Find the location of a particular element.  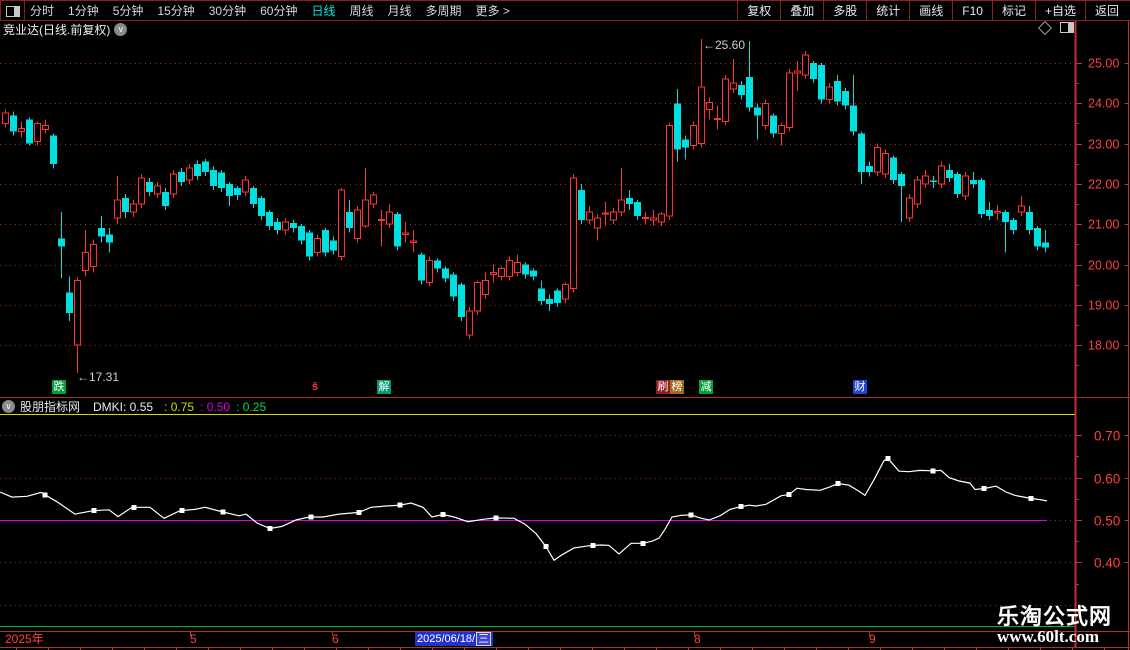

indicator-level-0.25: : 0.25 is located at coordinates (251, 406).